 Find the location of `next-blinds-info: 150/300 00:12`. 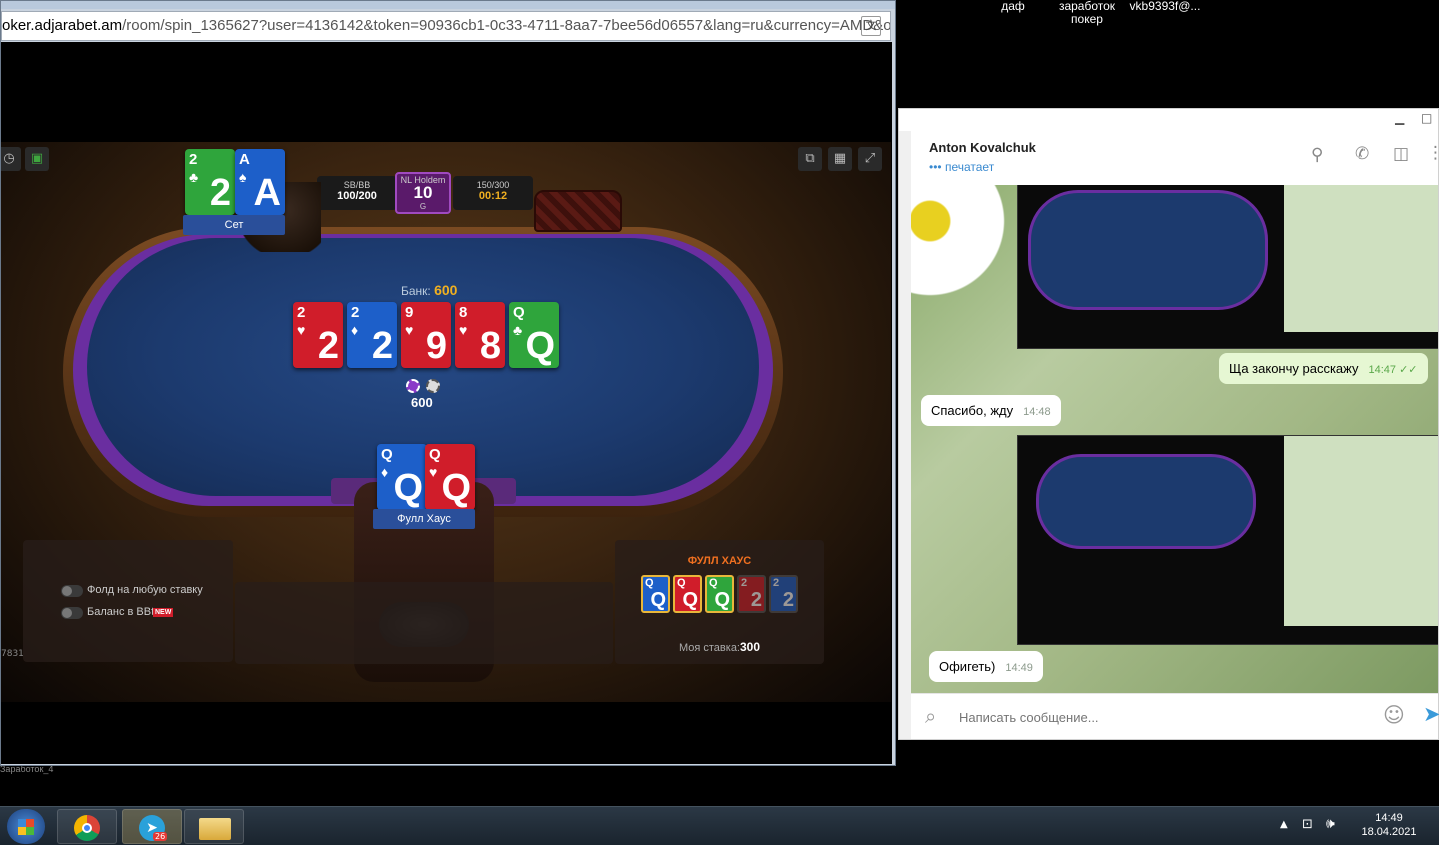

next-blinds-info: 150/300 00:12 is located at coordinates (493, 193).